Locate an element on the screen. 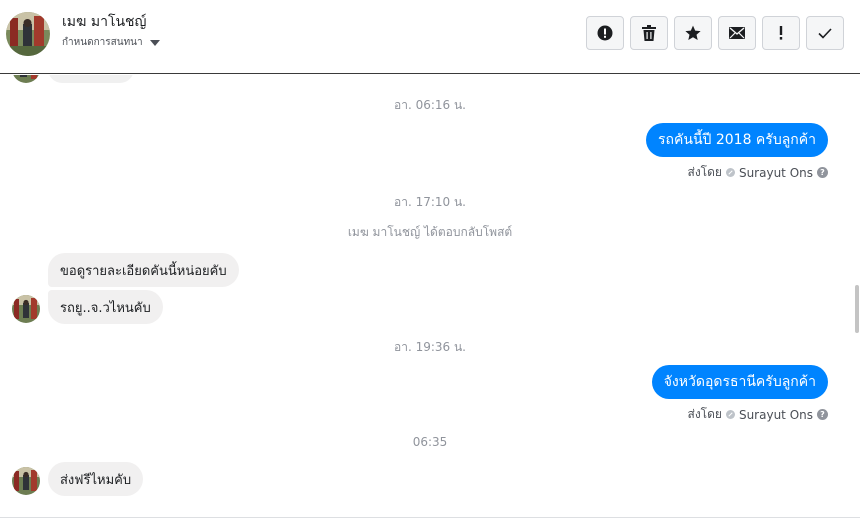  checkmark-icon is located at coordinates (825, 33).